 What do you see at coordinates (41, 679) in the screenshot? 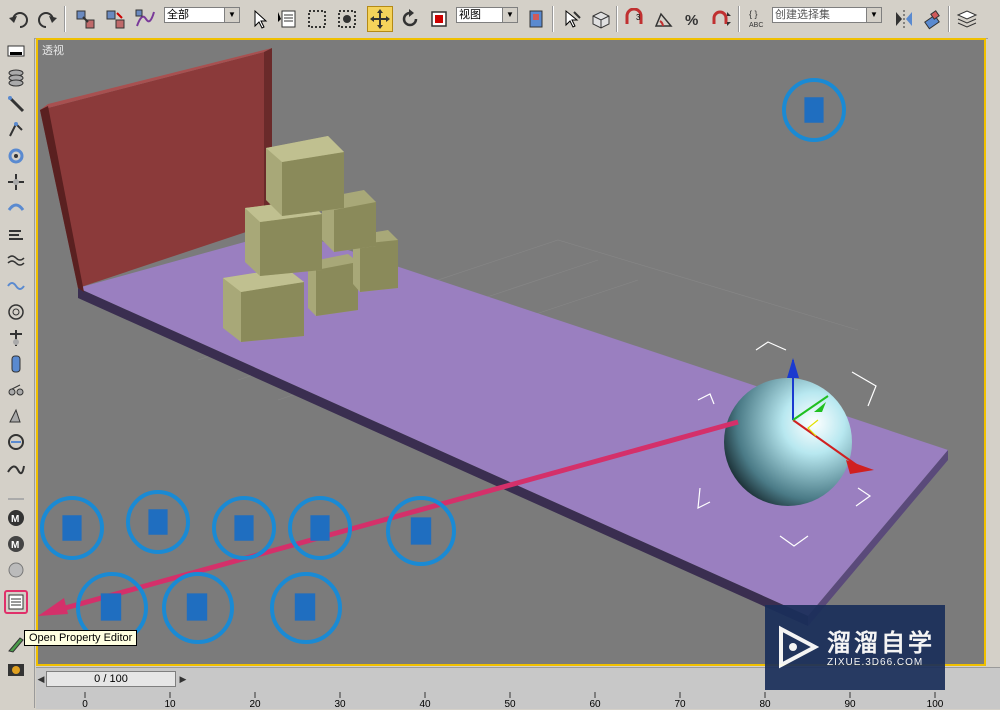
I see `prev-frame-button: ◀` at bounding box center [41, 679].